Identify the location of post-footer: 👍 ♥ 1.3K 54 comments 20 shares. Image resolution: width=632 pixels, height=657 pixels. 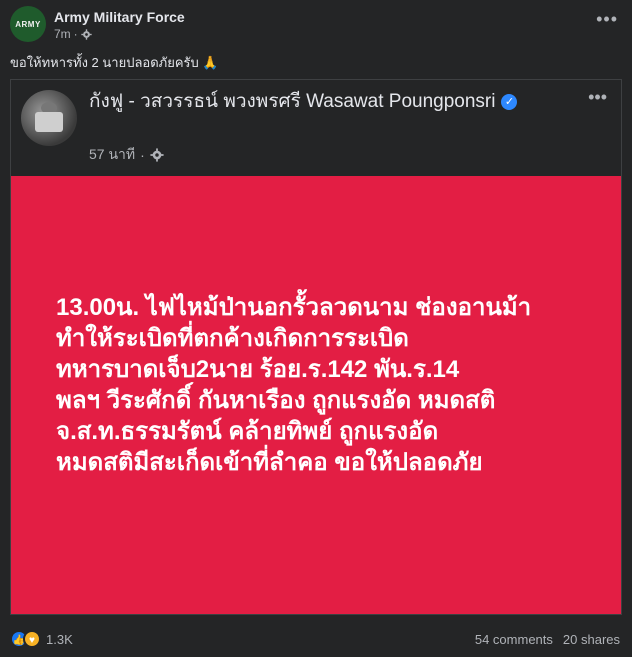
(316, 640).